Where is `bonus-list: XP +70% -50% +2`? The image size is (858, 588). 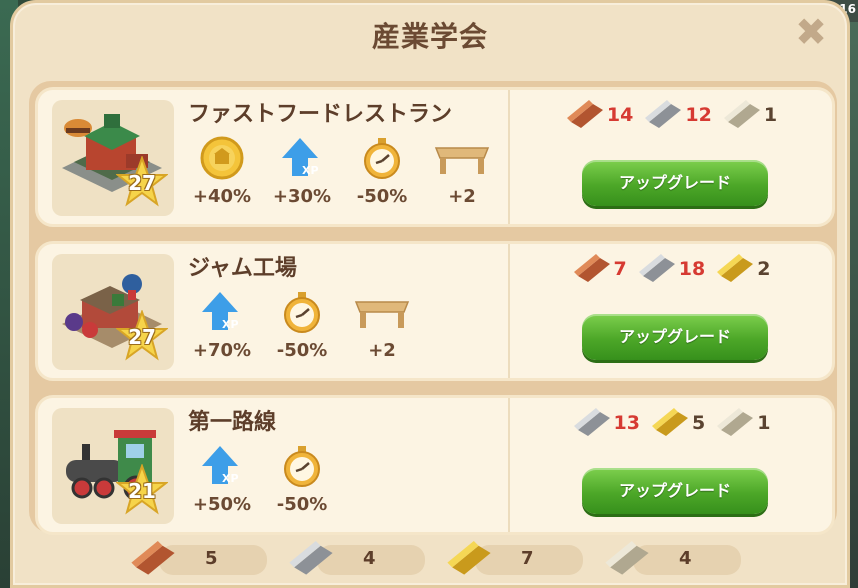
bonus-list: XP +70% -50% +2 is located at coordinates (302, 323).